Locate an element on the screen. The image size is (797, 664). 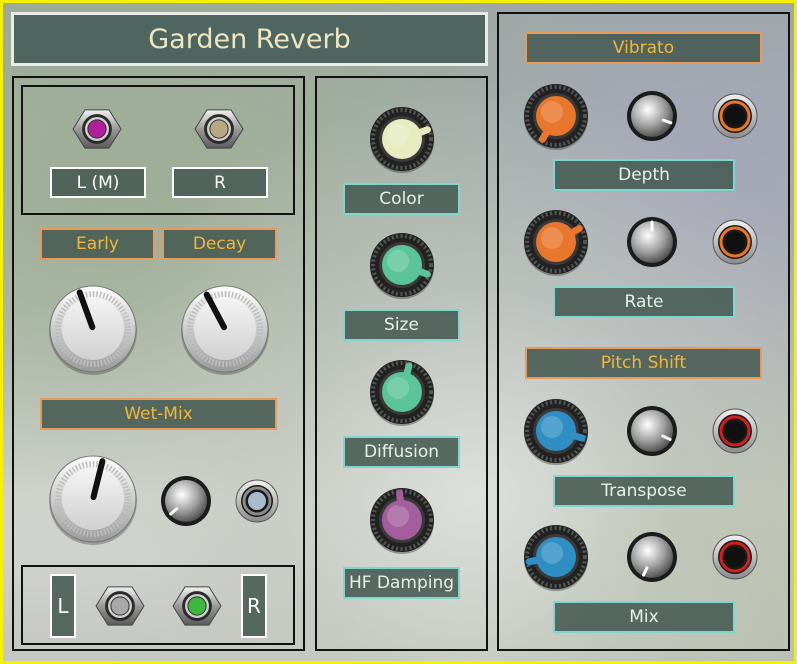
vibrato-rate-cv-port is located at coordinates (735, 242).